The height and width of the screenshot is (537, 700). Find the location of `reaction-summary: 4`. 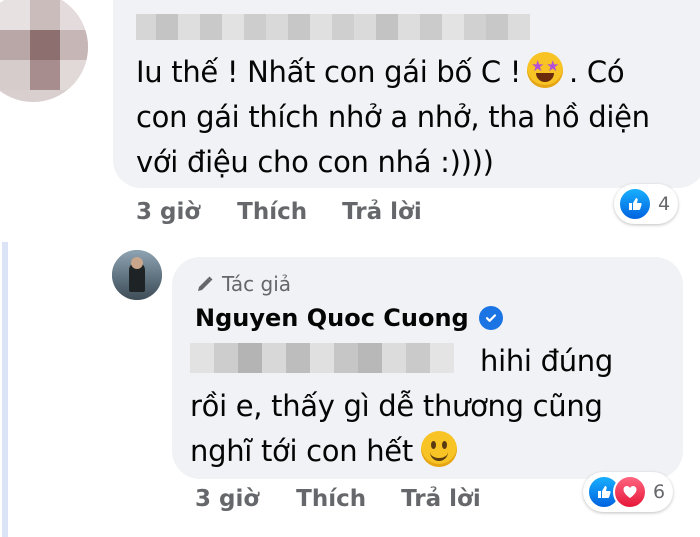

reaction-summary: 4 is located at coordinates (646, 204).